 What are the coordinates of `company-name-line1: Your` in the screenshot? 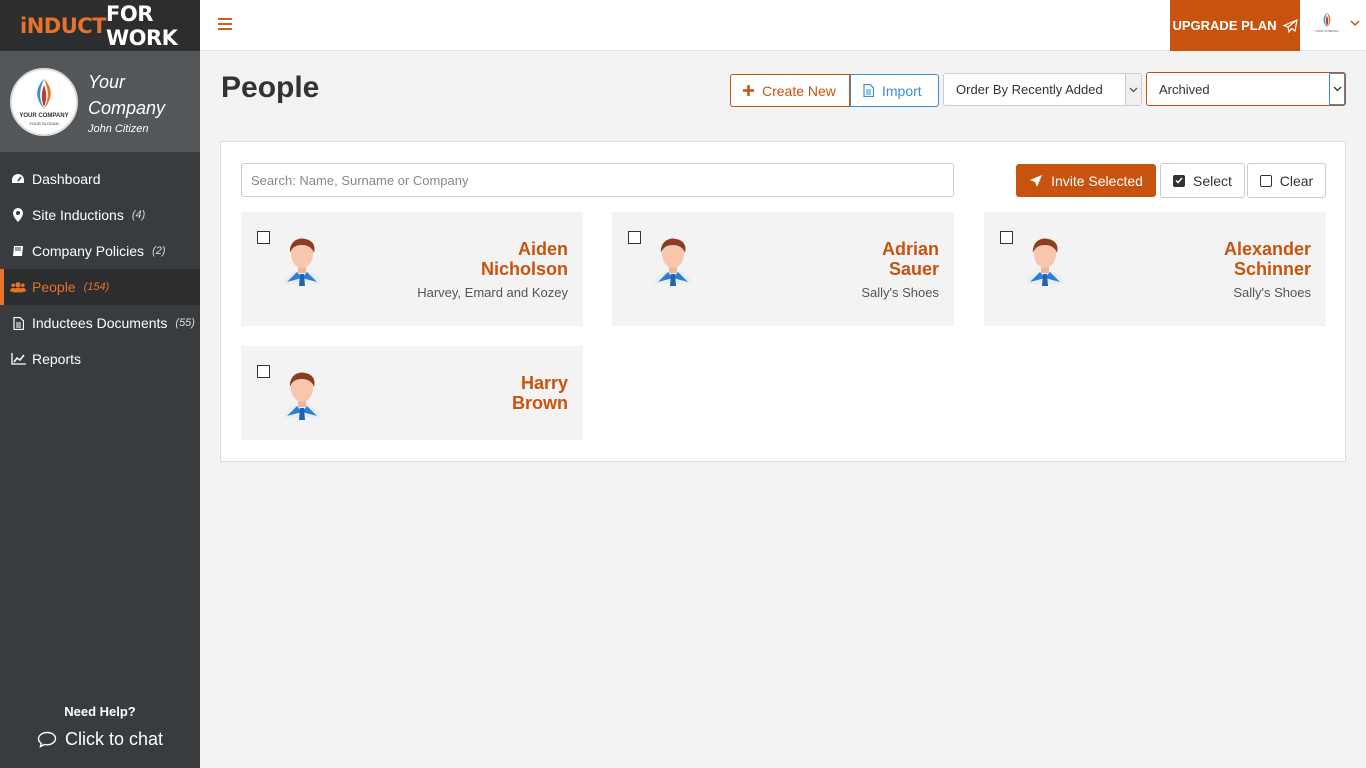 It's located at (107, 81).